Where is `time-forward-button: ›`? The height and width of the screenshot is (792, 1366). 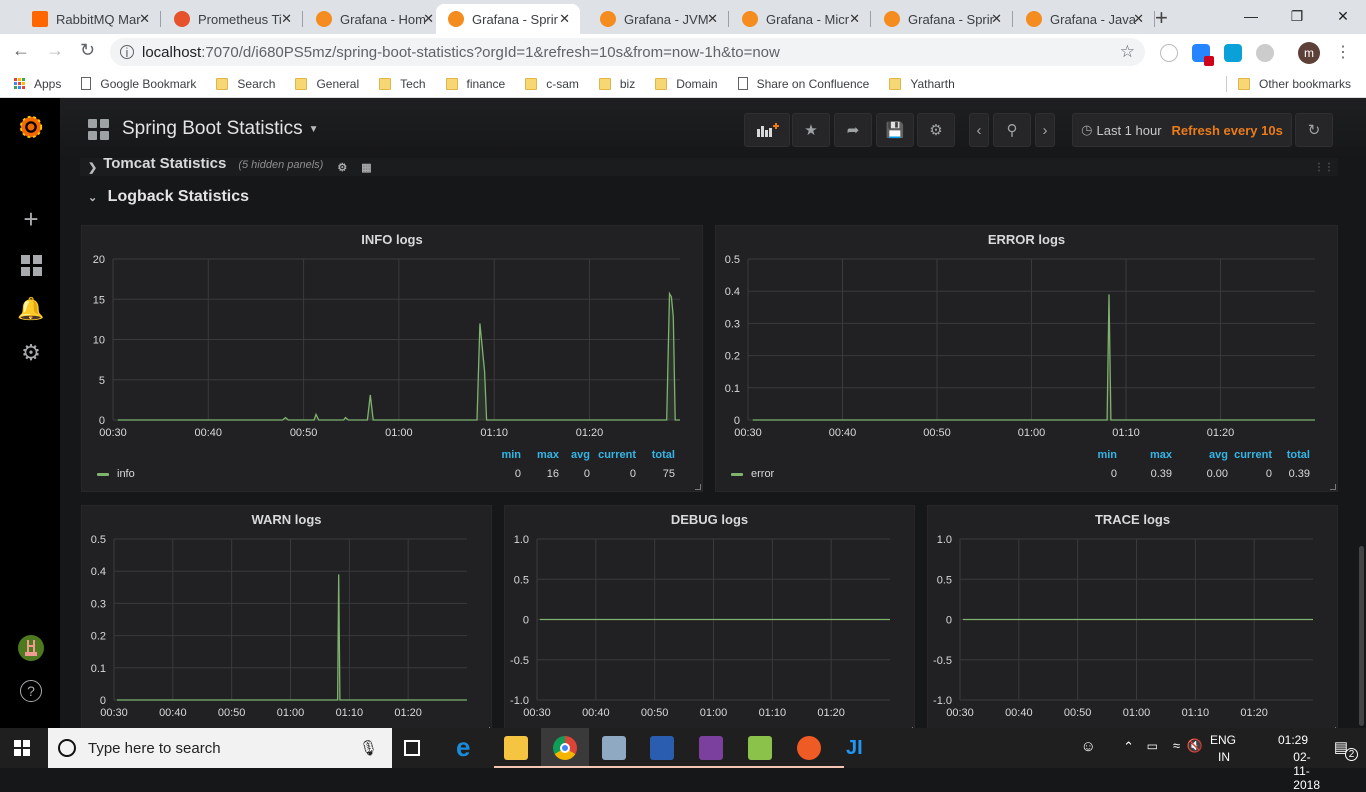
time-forward-button: › is located at coordinates (1045, 130).